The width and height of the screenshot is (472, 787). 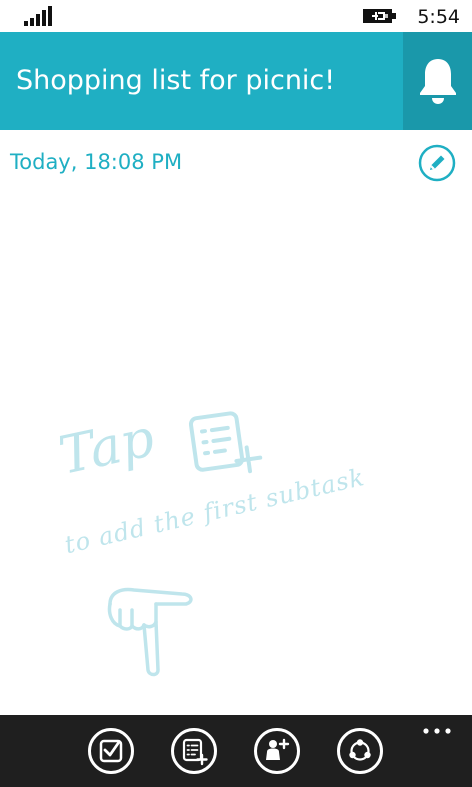 I want to click on task-header: Shopping list for picnic!, so click(x=236, y=81).